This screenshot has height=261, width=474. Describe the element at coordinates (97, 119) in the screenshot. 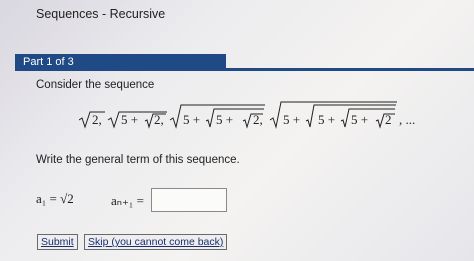

I see `sequence-term-1: 2,` at that location.